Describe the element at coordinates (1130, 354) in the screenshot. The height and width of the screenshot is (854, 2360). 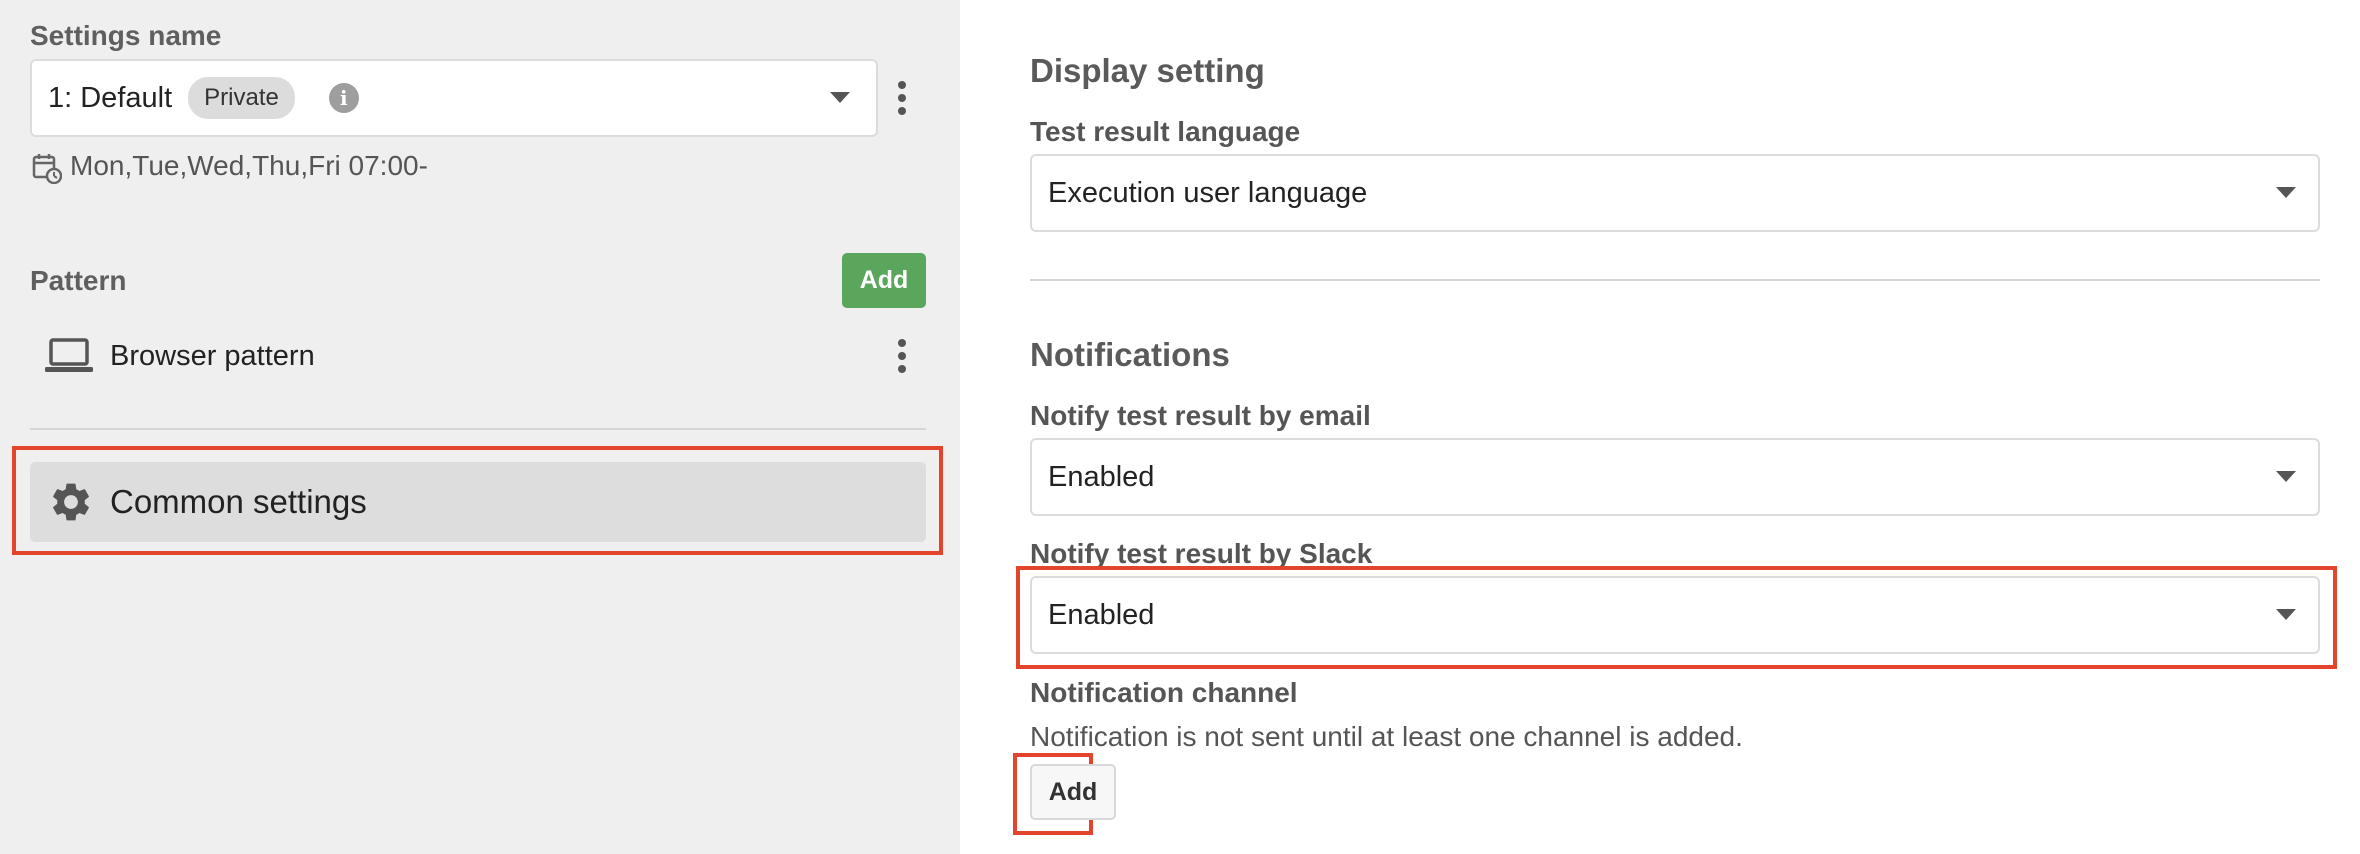
I see `notifications-title: Notifications` at that location.